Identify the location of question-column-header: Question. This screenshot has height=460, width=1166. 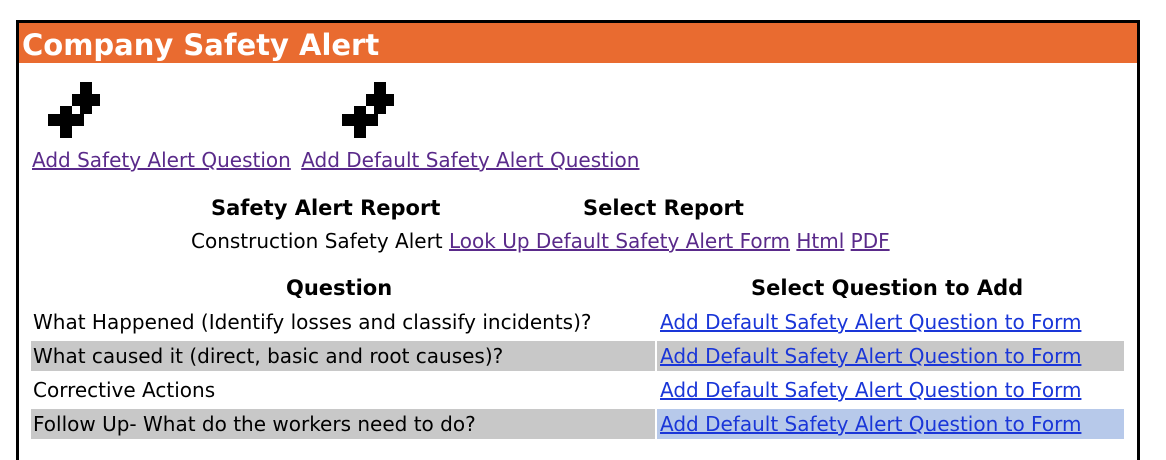
(339, 288).